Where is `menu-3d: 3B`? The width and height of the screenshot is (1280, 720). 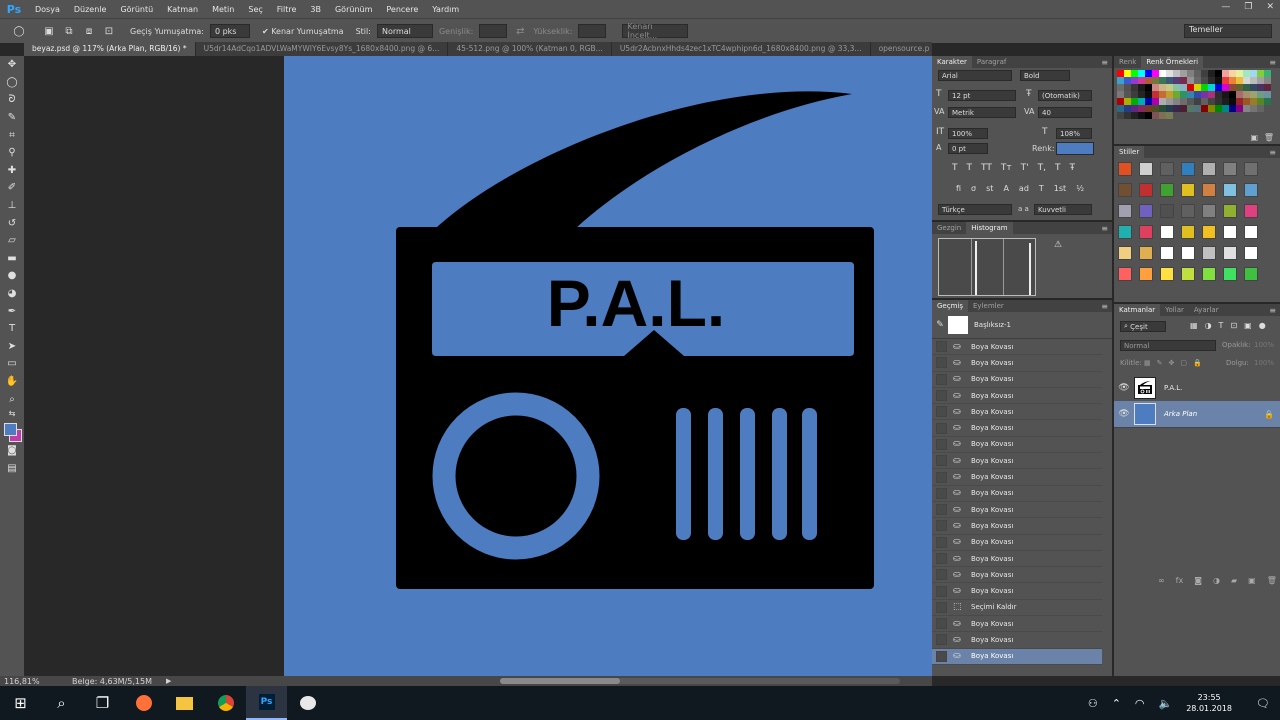 menu-3d: 3B is located at coordinates (315, 9).